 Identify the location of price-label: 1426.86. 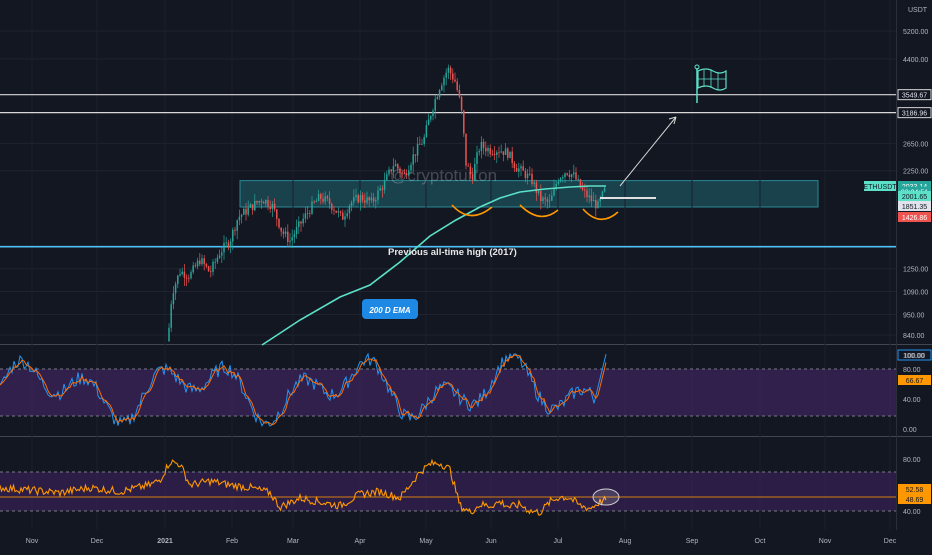
(914, 218).